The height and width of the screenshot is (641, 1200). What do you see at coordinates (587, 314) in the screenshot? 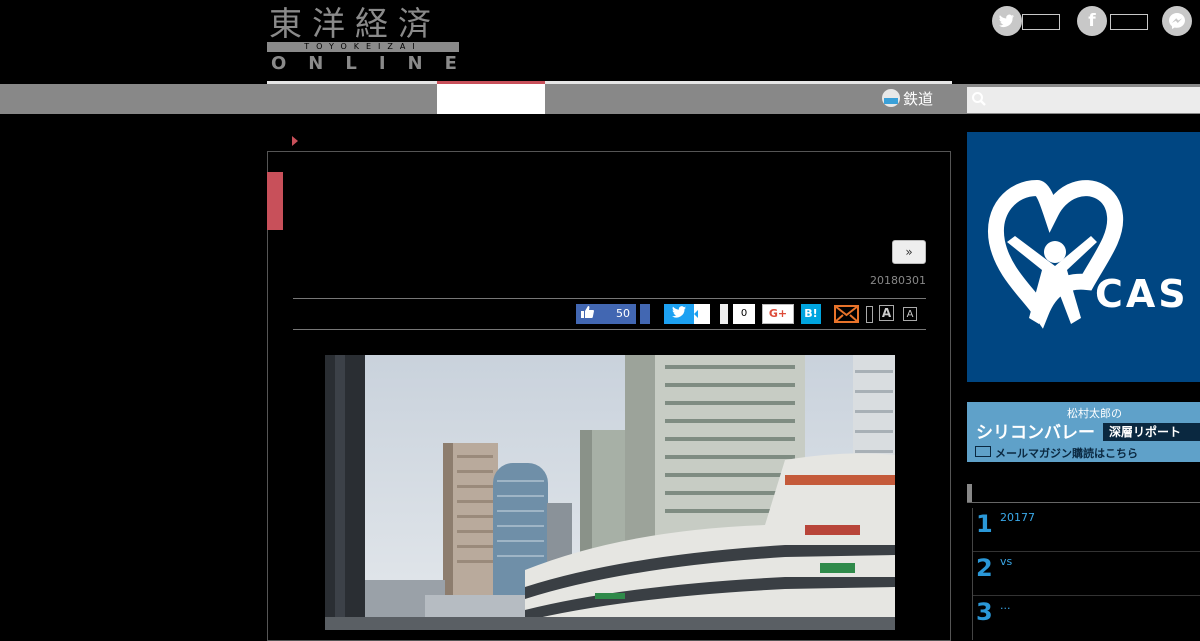
I see `thumbs-up-icon` at bounding box center [587, 314].